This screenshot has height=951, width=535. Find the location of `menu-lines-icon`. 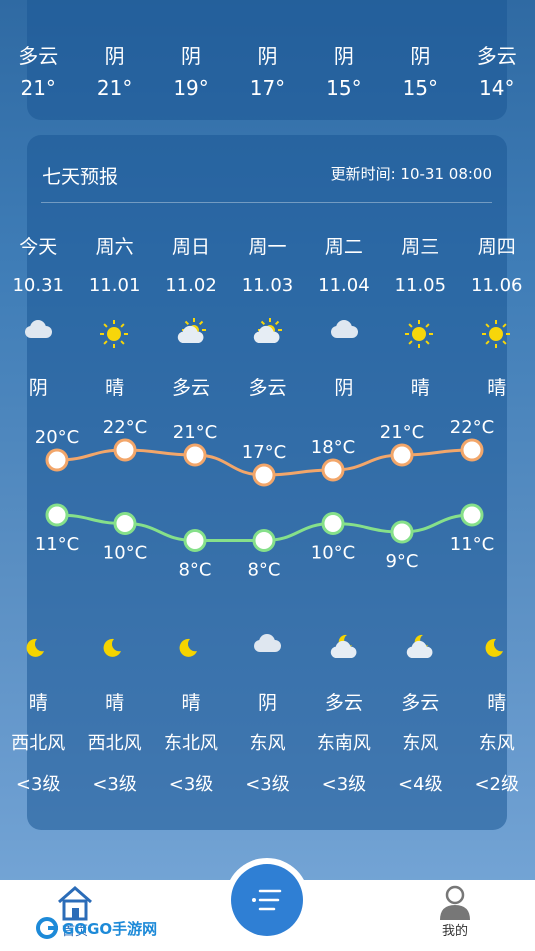

menu-lines-icon is located at coordinates (267, 900).